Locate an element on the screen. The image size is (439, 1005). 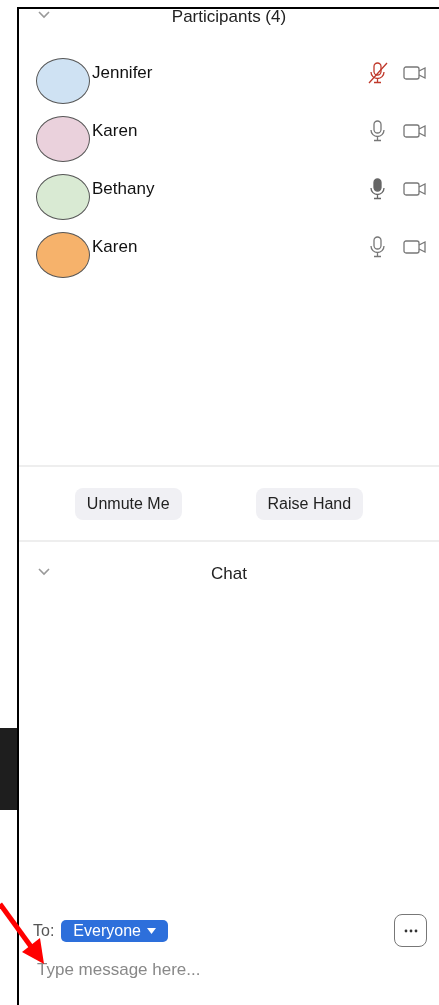
muted-microphone-icon is located at coordinates (378, 73).